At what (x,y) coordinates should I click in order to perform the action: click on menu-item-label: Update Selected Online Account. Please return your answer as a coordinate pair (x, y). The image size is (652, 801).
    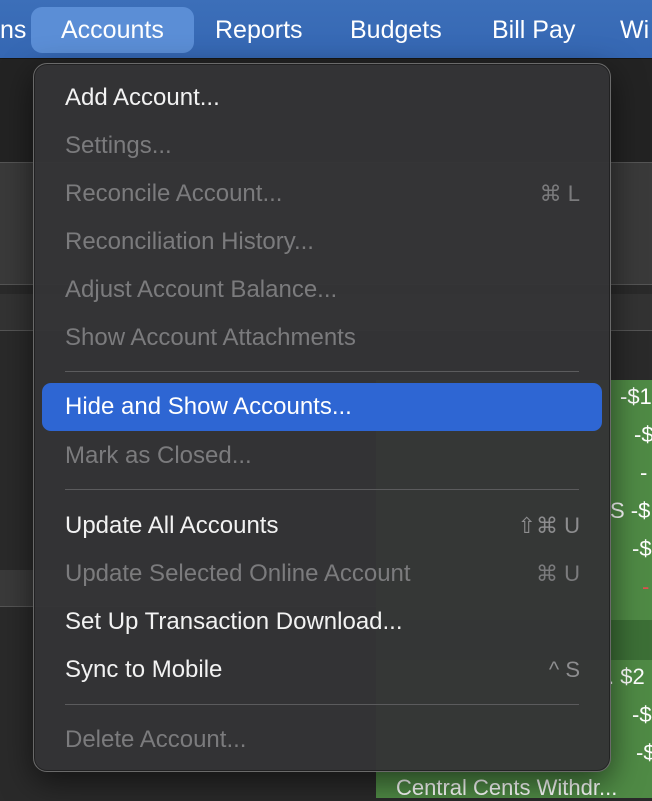
    Looking at the image, I should click on (238, 573).